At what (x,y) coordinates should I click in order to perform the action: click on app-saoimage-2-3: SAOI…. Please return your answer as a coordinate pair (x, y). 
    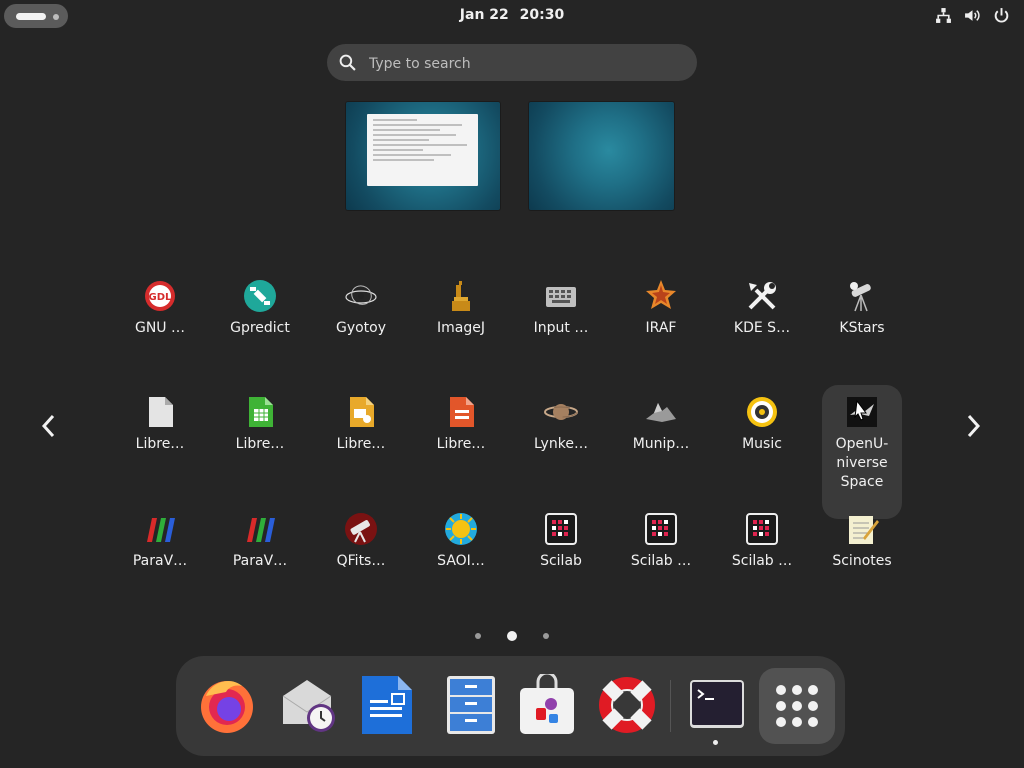
    Looking at the image, I should click on (461, 564).